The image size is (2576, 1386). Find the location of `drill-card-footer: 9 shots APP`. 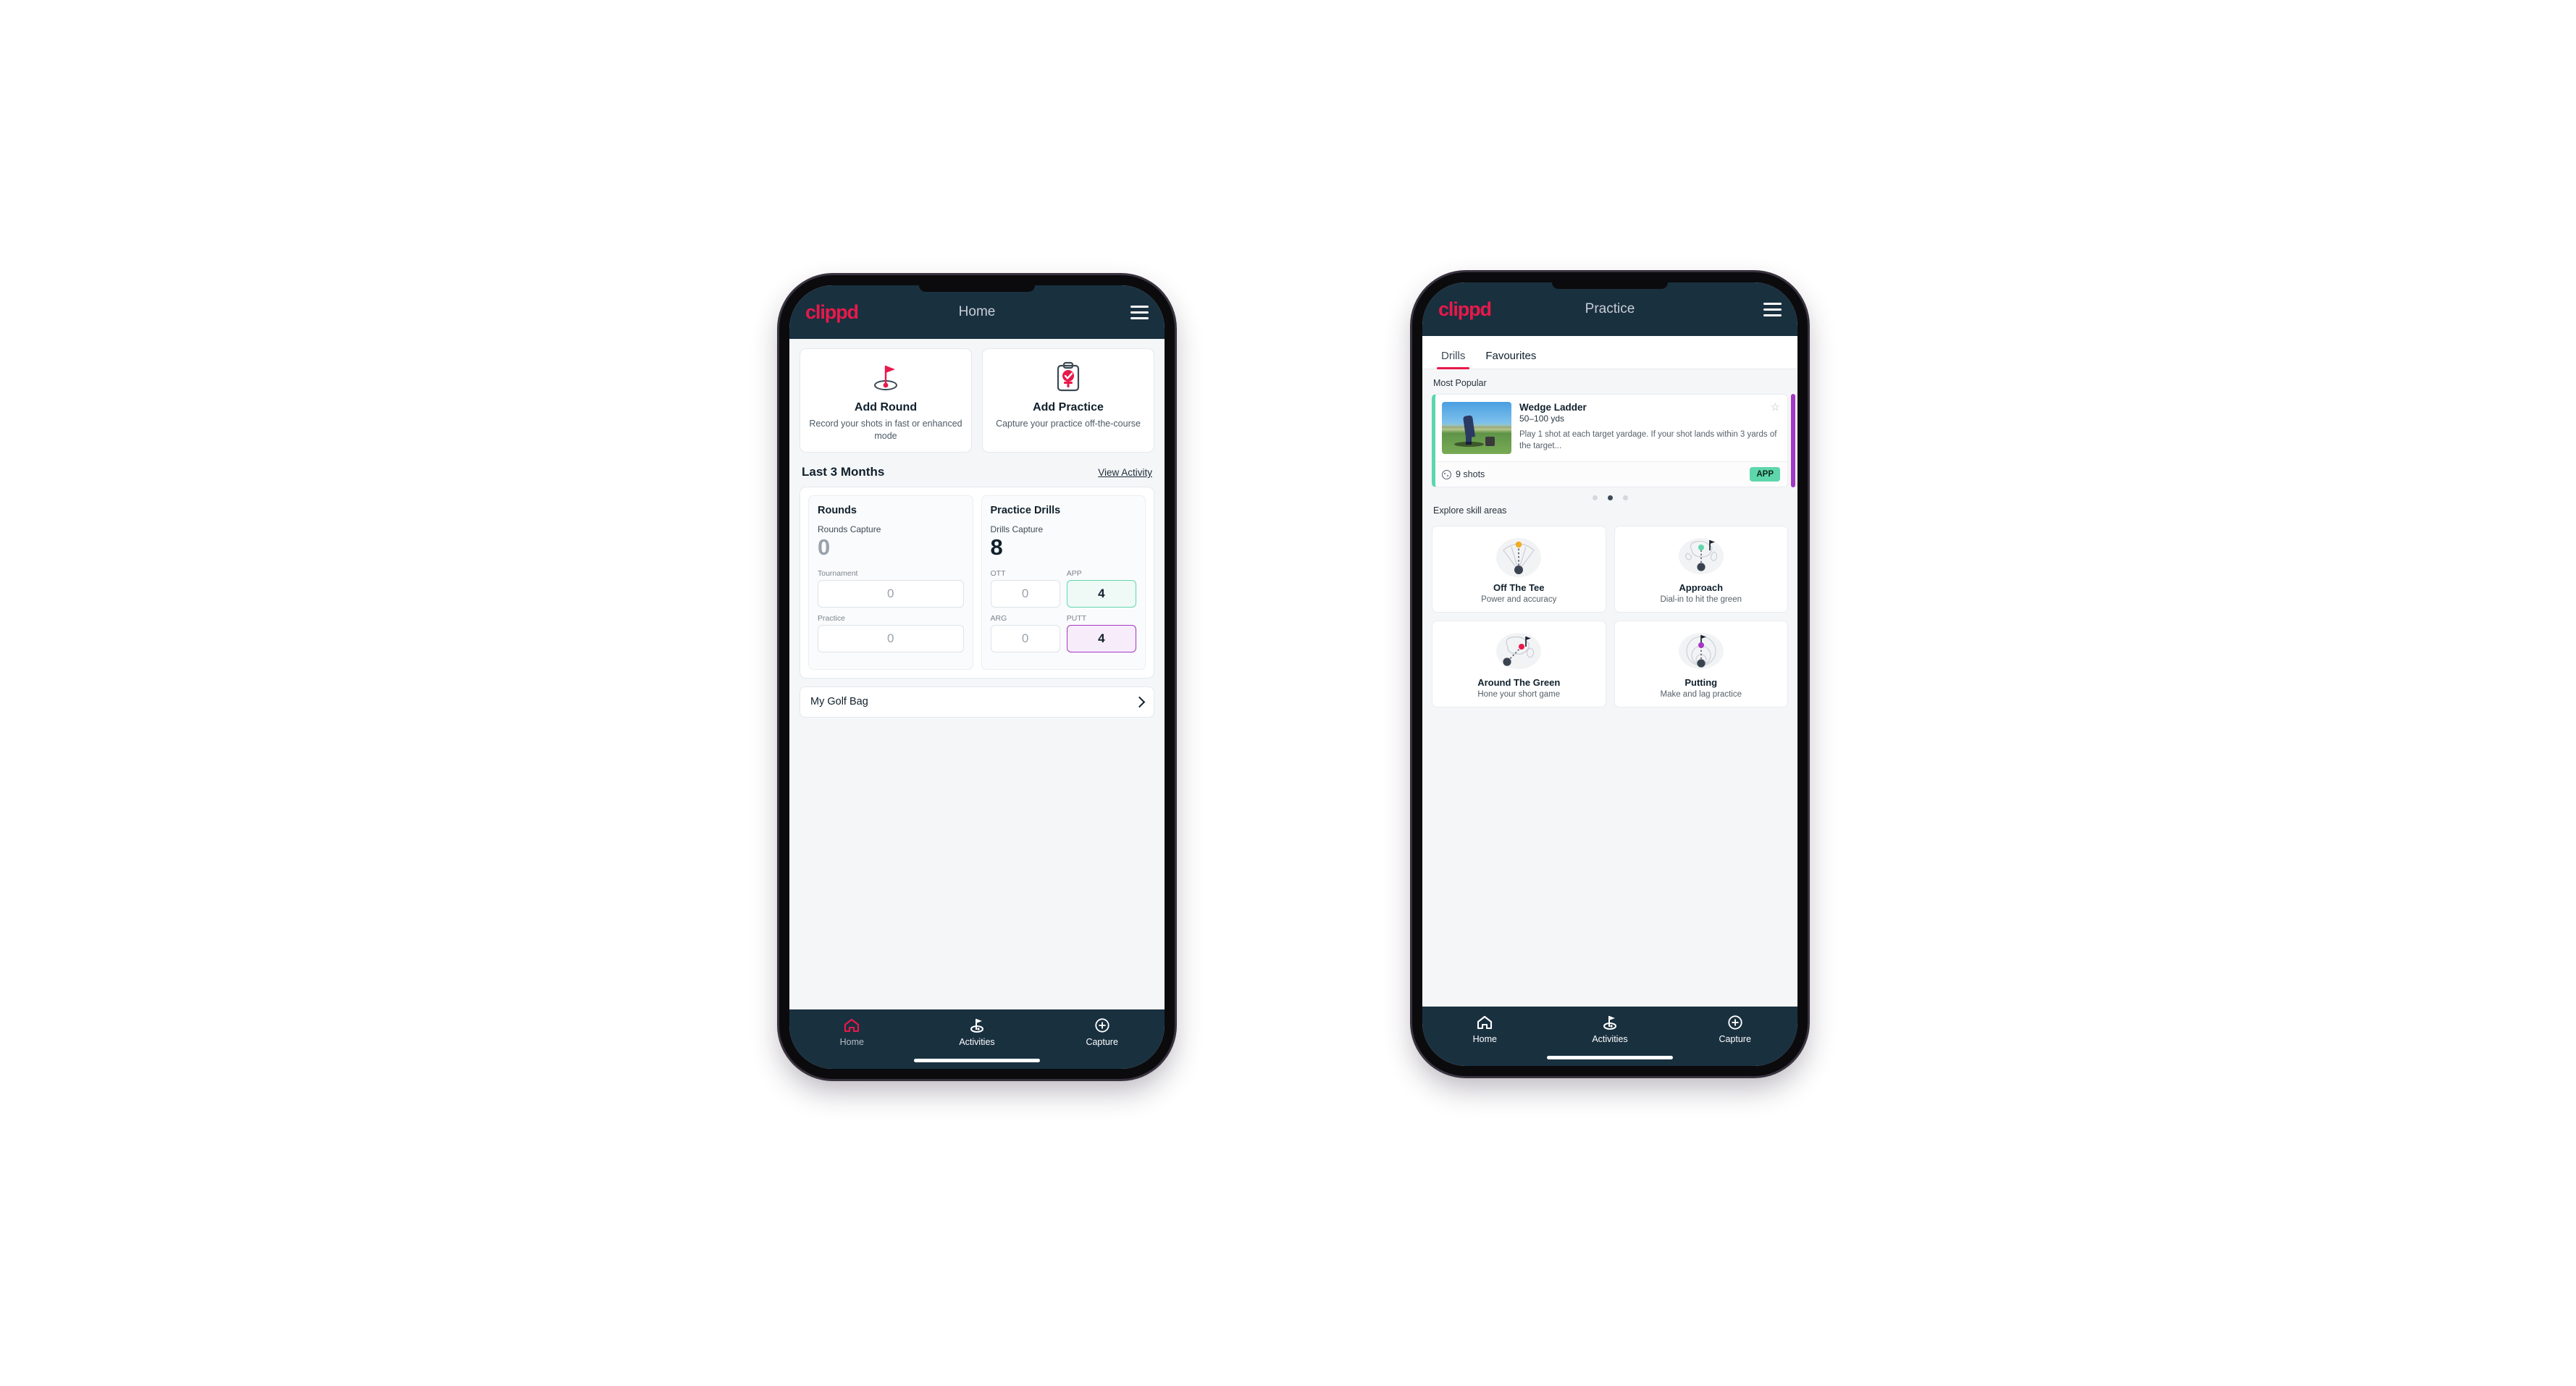

drill-card-footer: 9 shots APP is located at coordinates (1611, 474).